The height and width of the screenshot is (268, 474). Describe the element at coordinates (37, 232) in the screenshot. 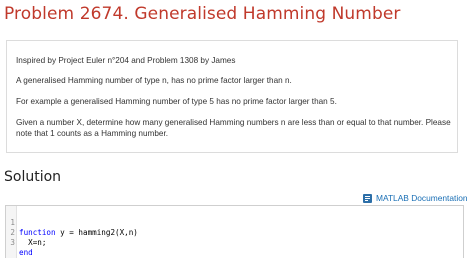

I see `code-keyword: function` at that location.